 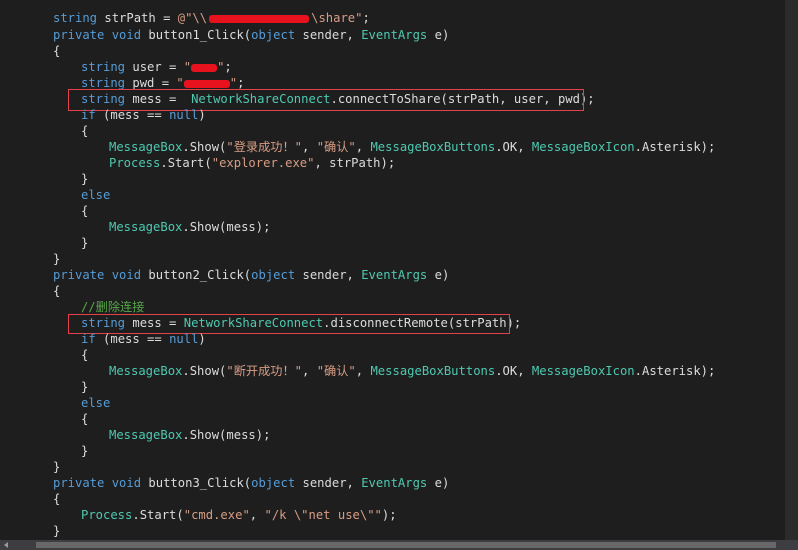 I want to click on horizontal-scrollbar, so click(x=399, y=545).